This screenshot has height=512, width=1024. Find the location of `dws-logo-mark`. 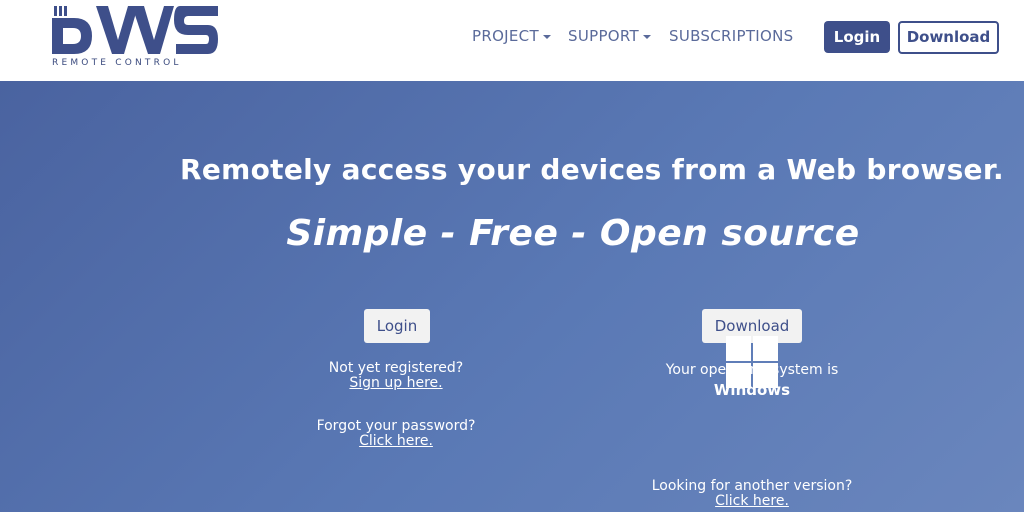

dws-logo-mark is located at coordinates (135, 30).